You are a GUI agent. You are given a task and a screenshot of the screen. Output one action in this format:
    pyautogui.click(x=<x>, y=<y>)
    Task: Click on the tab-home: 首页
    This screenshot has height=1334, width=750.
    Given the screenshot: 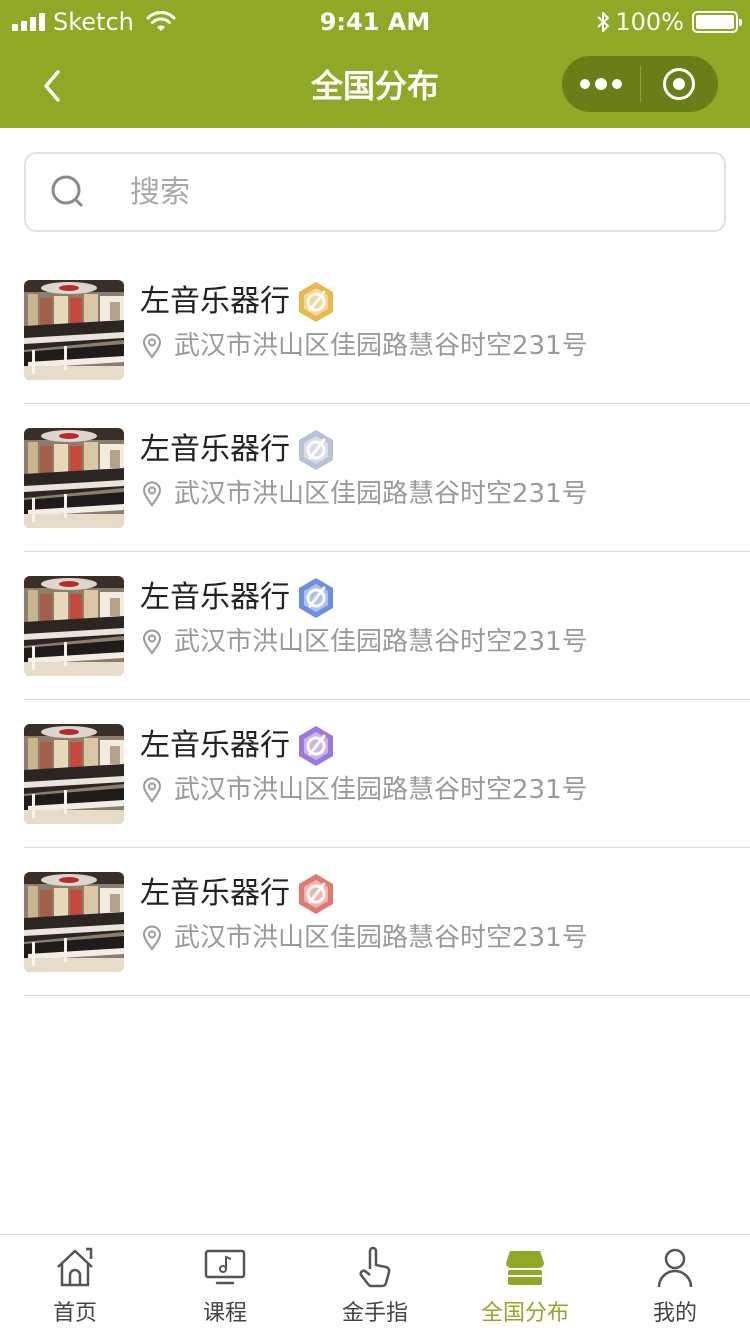 What is the action you would take?
    pyautogui.click(x=75, y=1284)
    